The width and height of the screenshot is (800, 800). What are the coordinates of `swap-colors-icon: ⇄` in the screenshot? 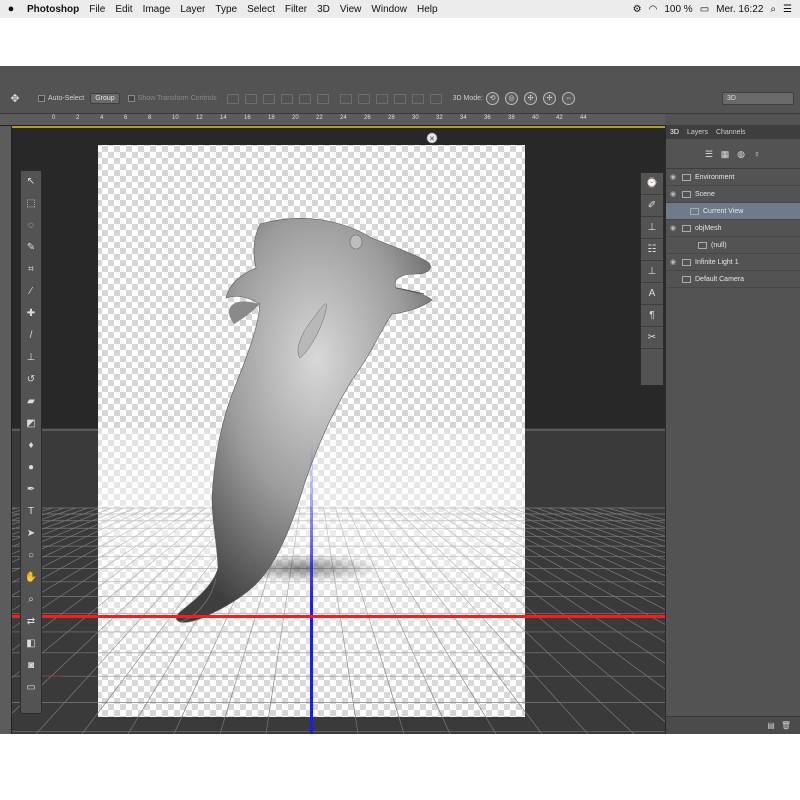 It's located at (31, 622).